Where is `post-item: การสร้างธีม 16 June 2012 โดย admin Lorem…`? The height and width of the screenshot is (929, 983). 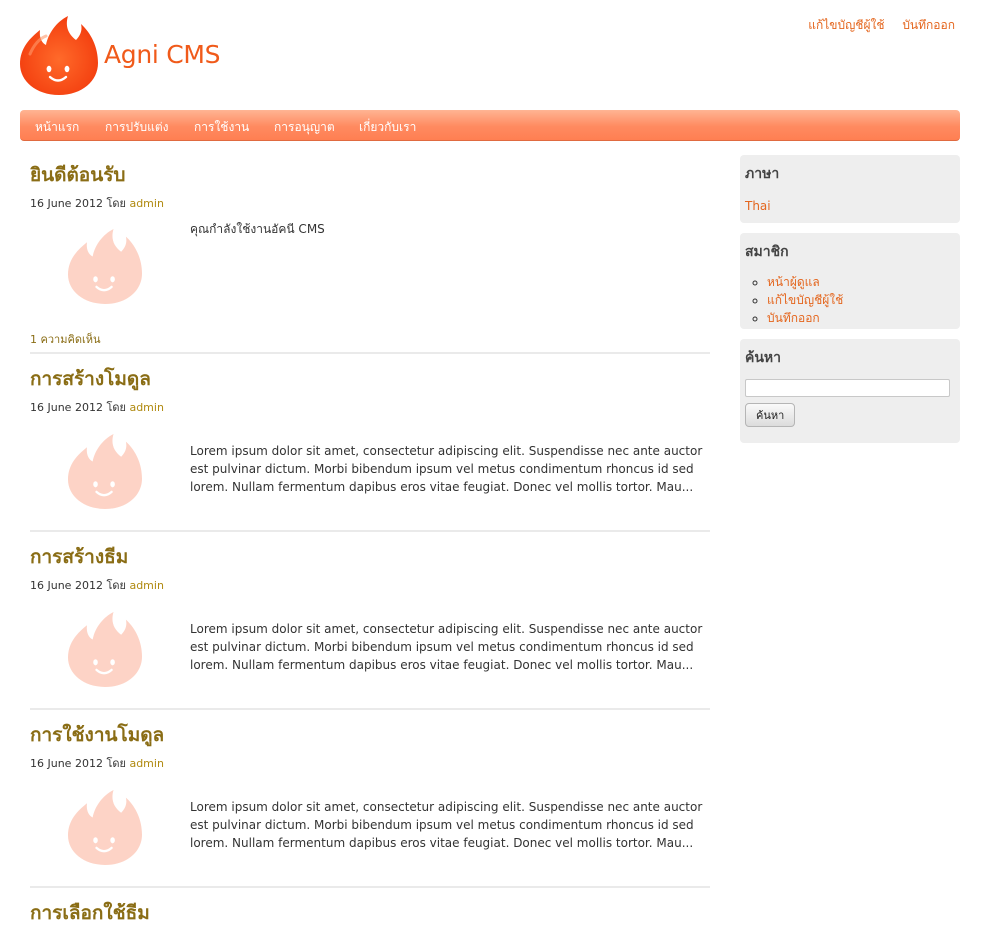
post-item: การสร้างธีม 16 June 2012 โดย admin Lorem… is located at coordinates (370, 621).